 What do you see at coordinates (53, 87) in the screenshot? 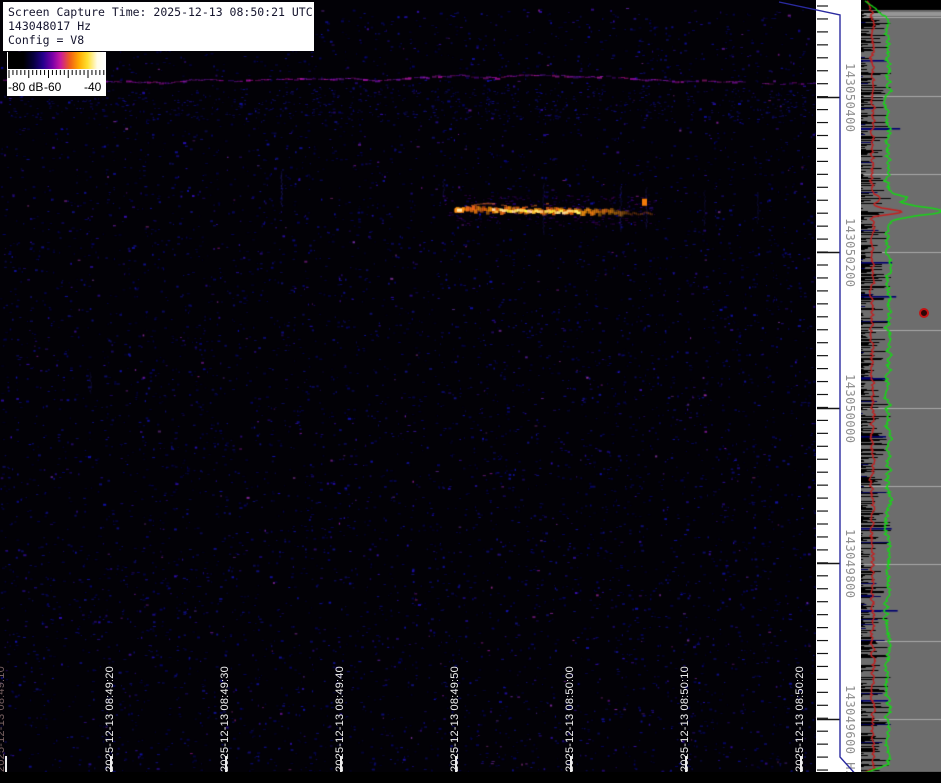
I see `colorbar-label-mid: -60` at bounding box center [53, 87].